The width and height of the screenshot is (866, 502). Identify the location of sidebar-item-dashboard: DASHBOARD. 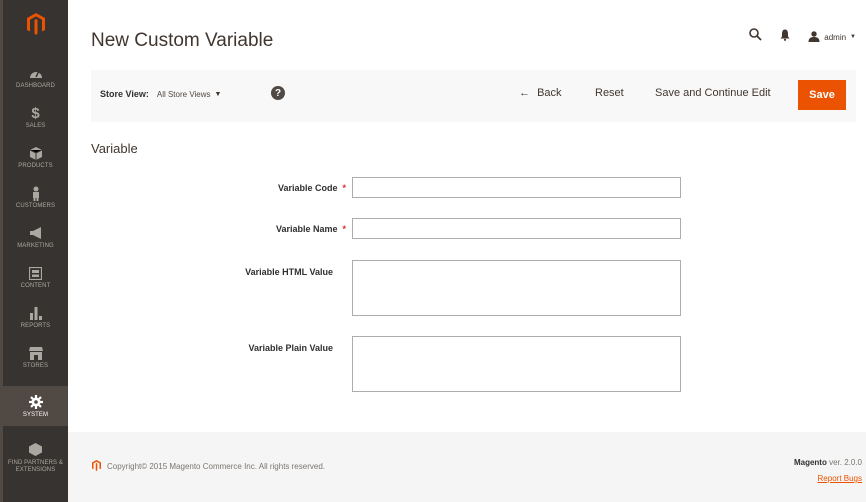
(35, 77).